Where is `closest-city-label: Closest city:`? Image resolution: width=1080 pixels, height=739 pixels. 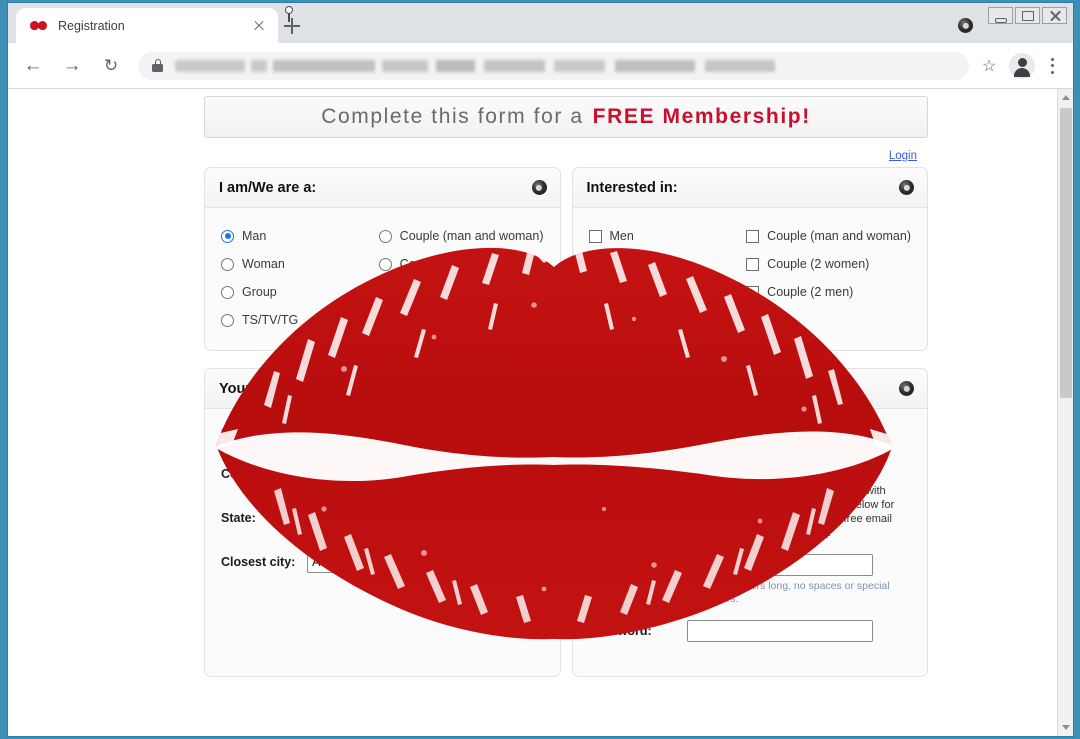
closest-city-label: Closest city: is located at coordinates (258, 562).